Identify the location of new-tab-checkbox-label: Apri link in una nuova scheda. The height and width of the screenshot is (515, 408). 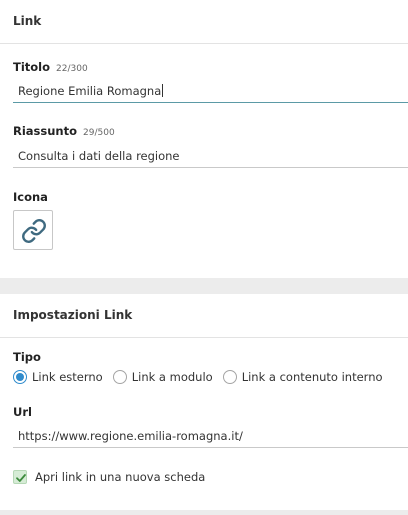
(120, 477).